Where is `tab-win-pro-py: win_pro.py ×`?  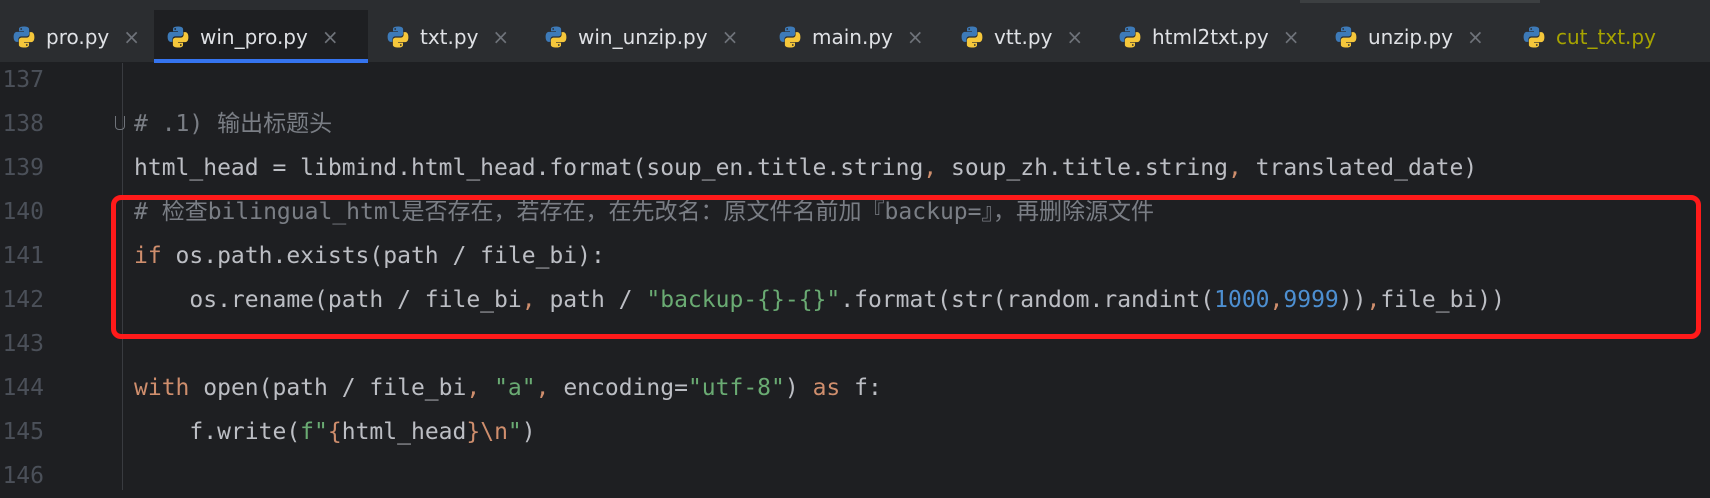 tab-win-pro-py: win_pro.py × is located at coordinates (261, 36).